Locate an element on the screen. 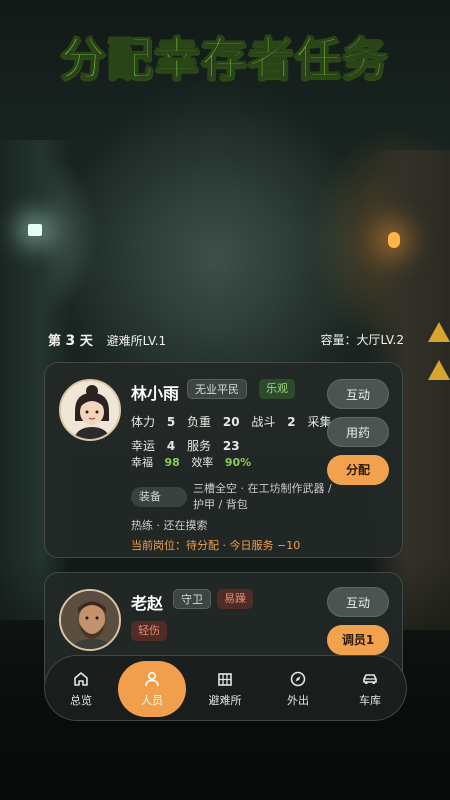 Image resolution: width=450 pixels, height=800 pixels. stats-row-2: 幸运 4 服务 23 is located at coordinates (185, 446).